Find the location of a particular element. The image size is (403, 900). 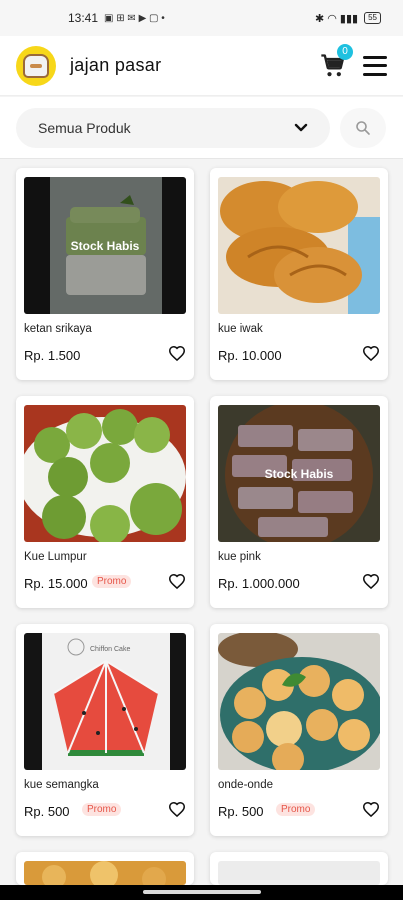

app-logo is located at coordinates (36, 65).